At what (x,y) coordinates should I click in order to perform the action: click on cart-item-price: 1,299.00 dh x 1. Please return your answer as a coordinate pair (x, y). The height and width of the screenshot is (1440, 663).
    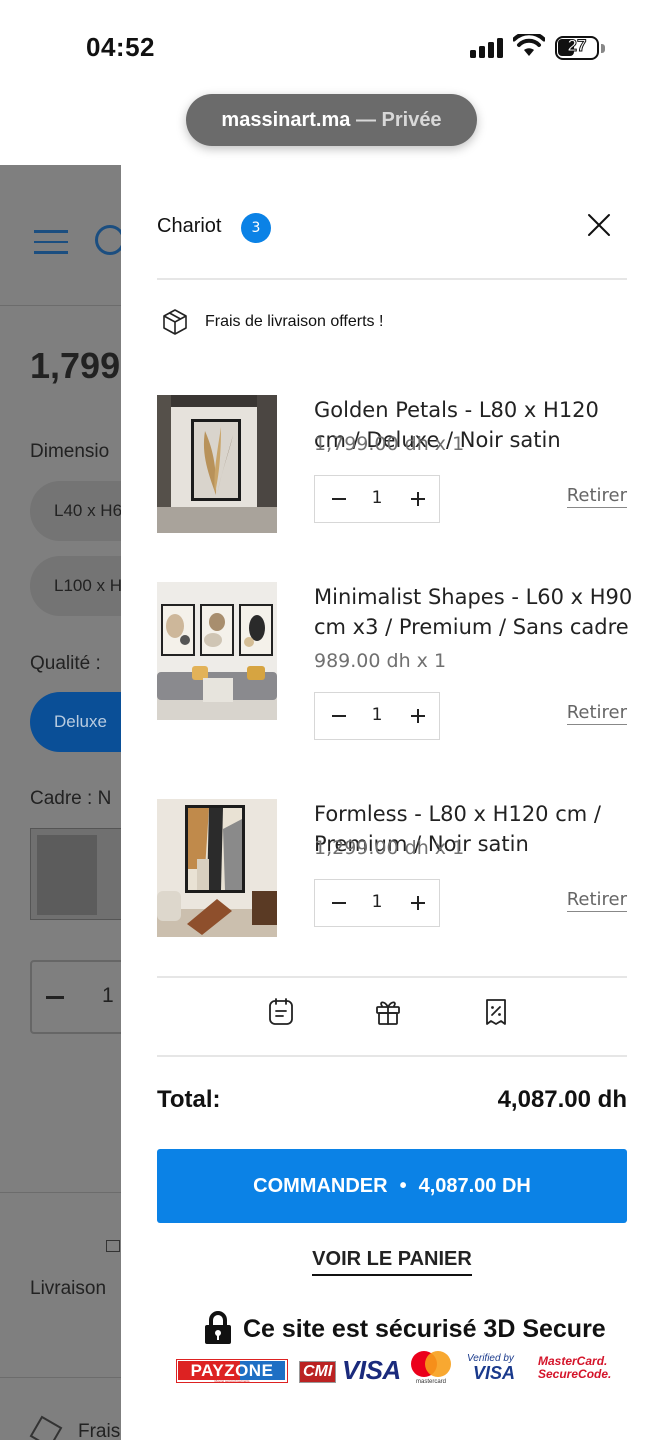
    Looking at the image, I should click on (389, 848).